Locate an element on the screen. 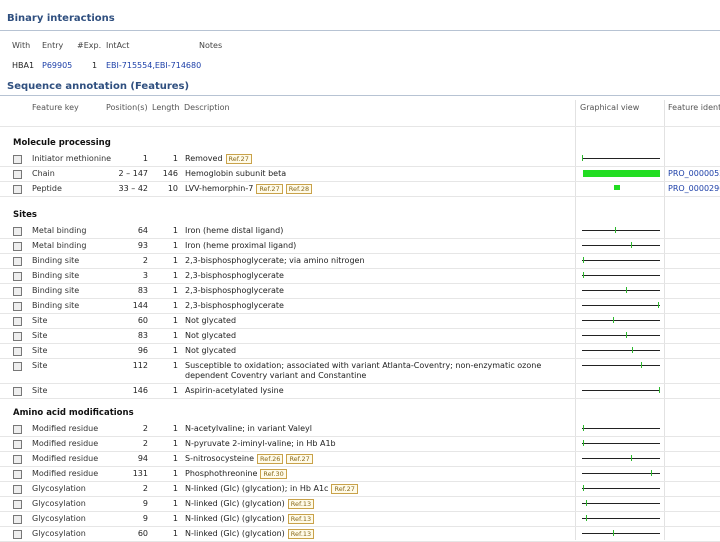  feature-key: Initiator methionine is located at coordinates (72, 158).